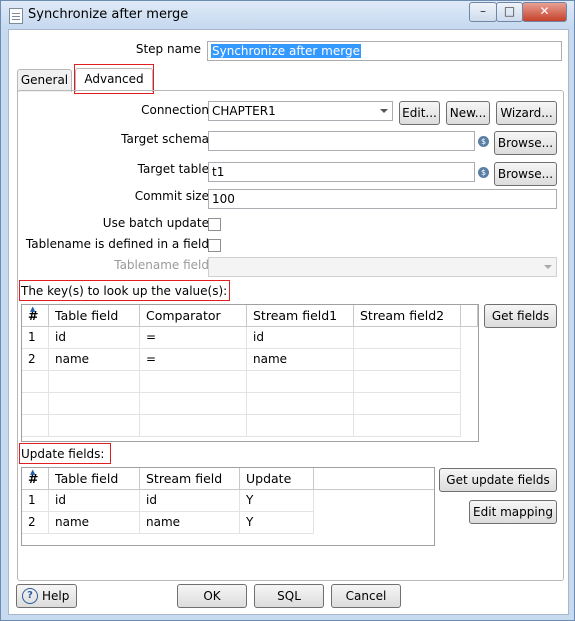  What do you see at coordinates (35, 360) in the screenshot?
I see `keys-row-number: 2` at bounding box center [35, 360].